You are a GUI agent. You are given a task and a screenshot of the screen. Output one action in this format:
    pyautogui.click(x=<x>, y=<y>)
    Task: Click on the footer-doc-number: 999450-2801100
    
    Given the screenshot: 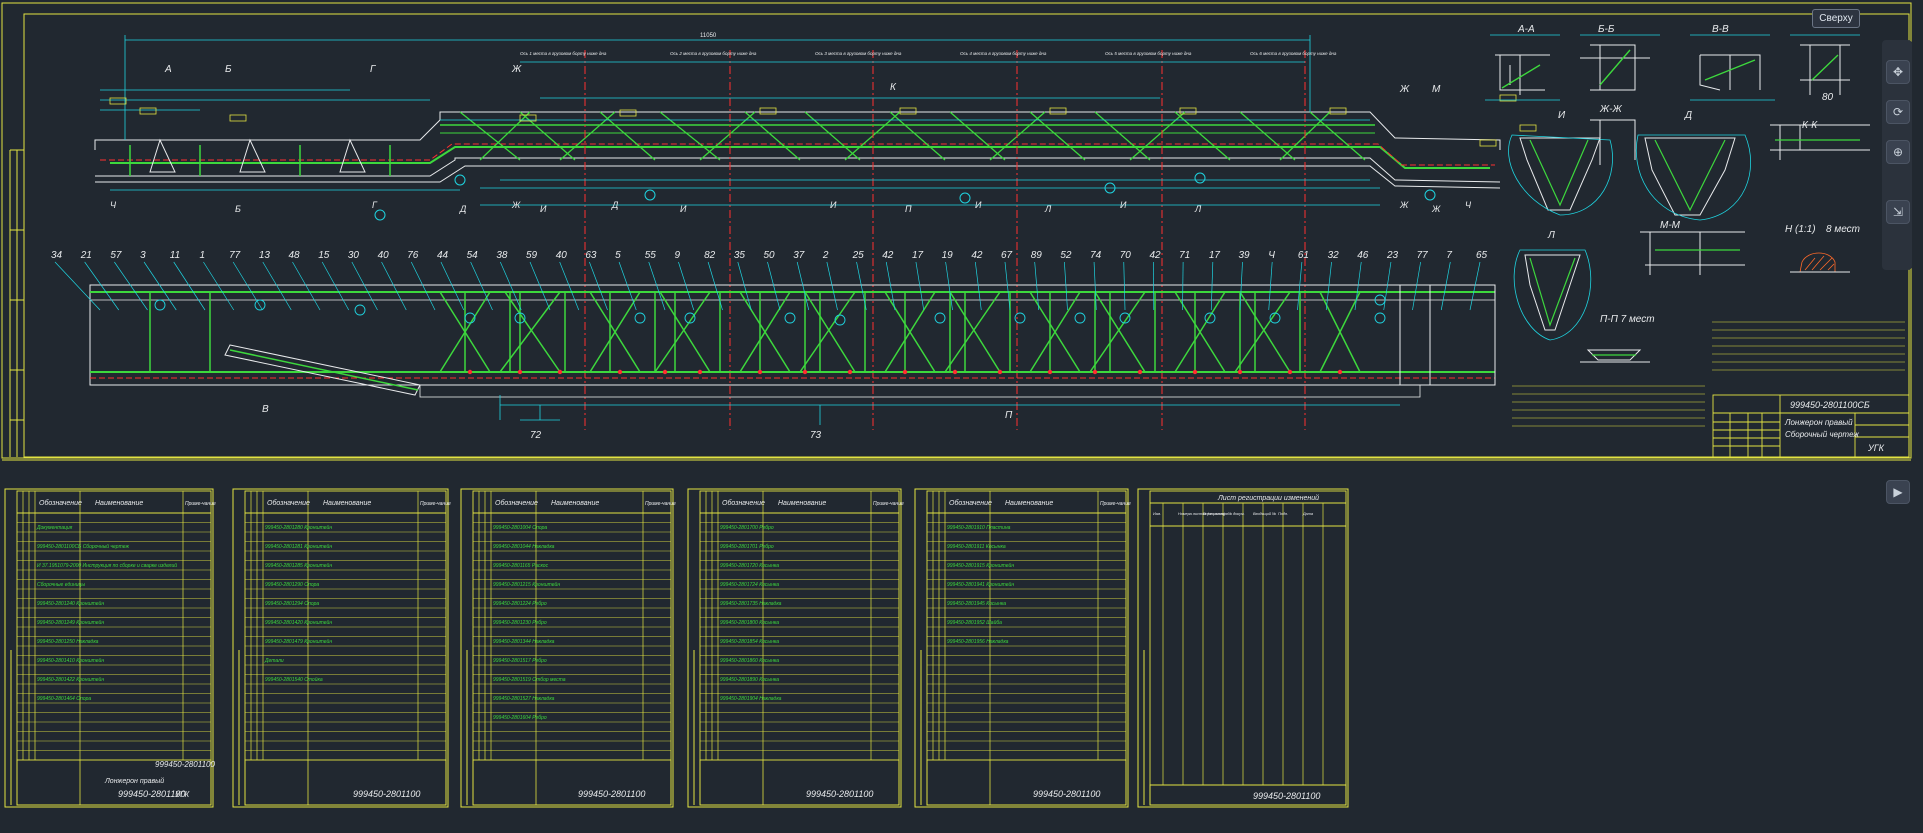 What is the action you would take?
    pyautogui.click(x=611, y=794)
    